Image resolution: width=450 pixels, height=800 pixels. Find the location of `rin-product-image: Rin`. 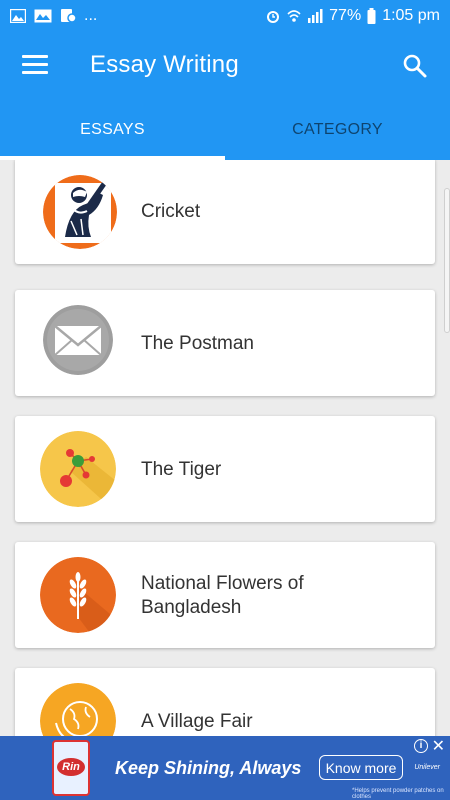

rin-product-image: Rin is located at coordinates (71, 768).